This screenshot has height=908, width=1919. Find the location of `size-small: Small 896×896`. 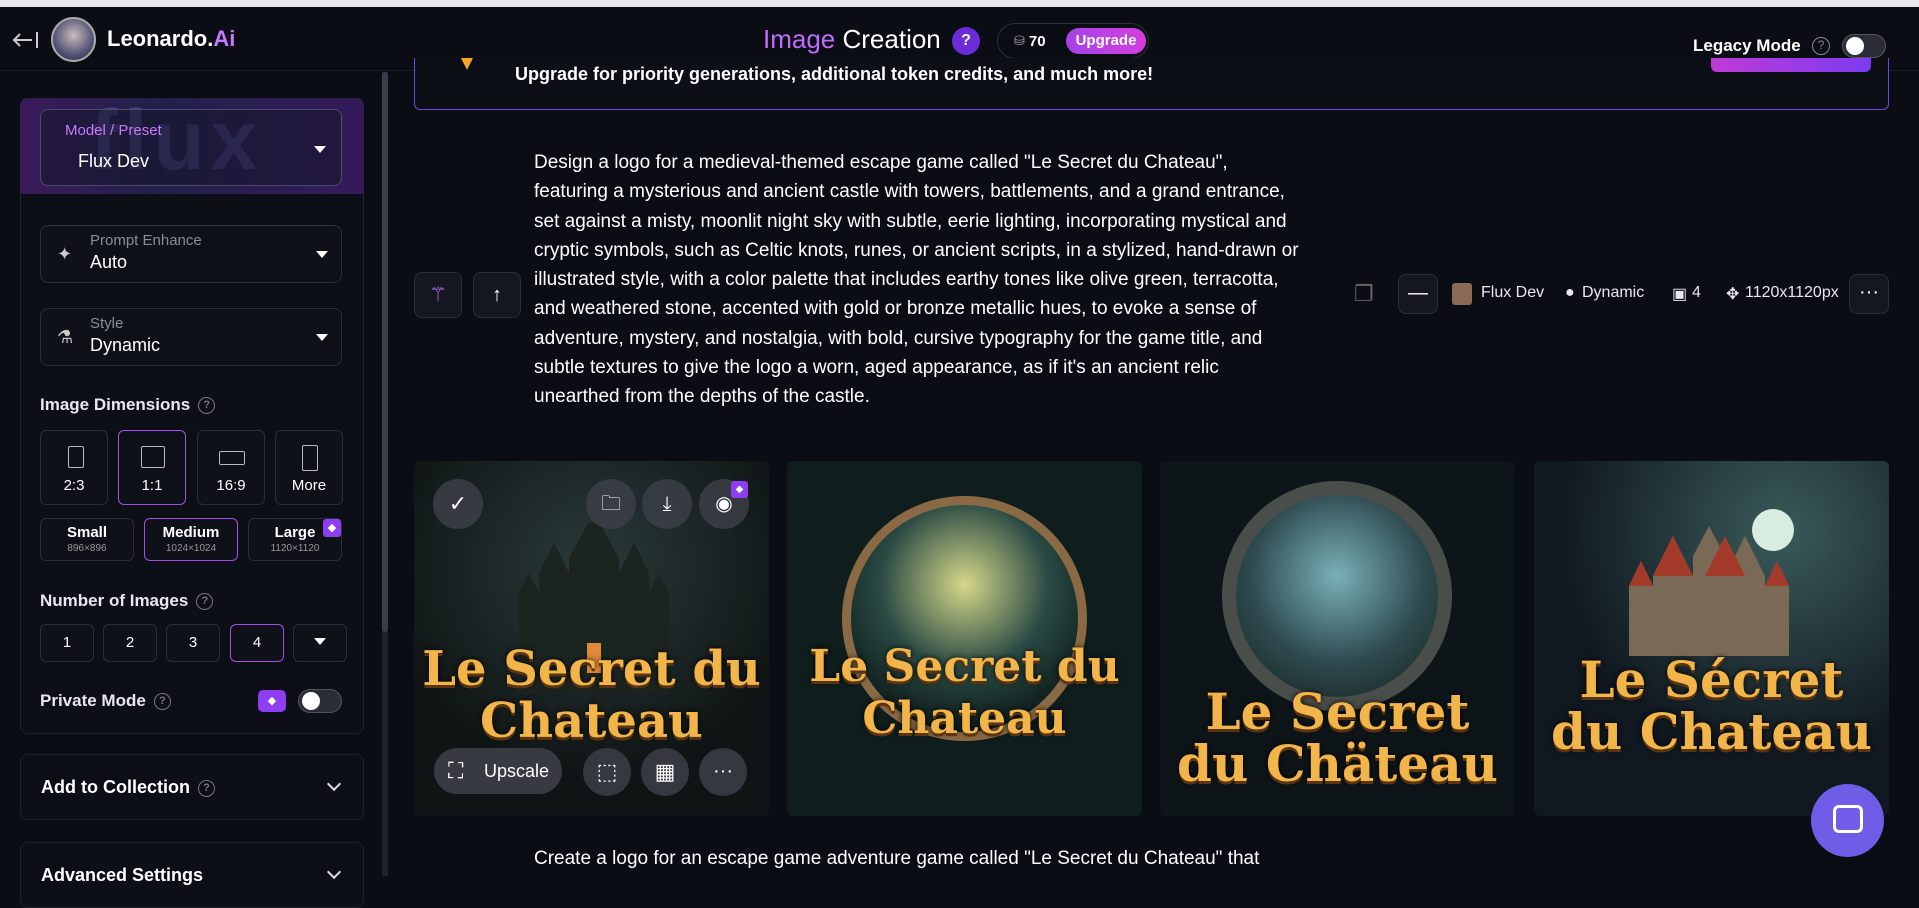

size-small: Small 896×896 is located at coordinates (87, 539).